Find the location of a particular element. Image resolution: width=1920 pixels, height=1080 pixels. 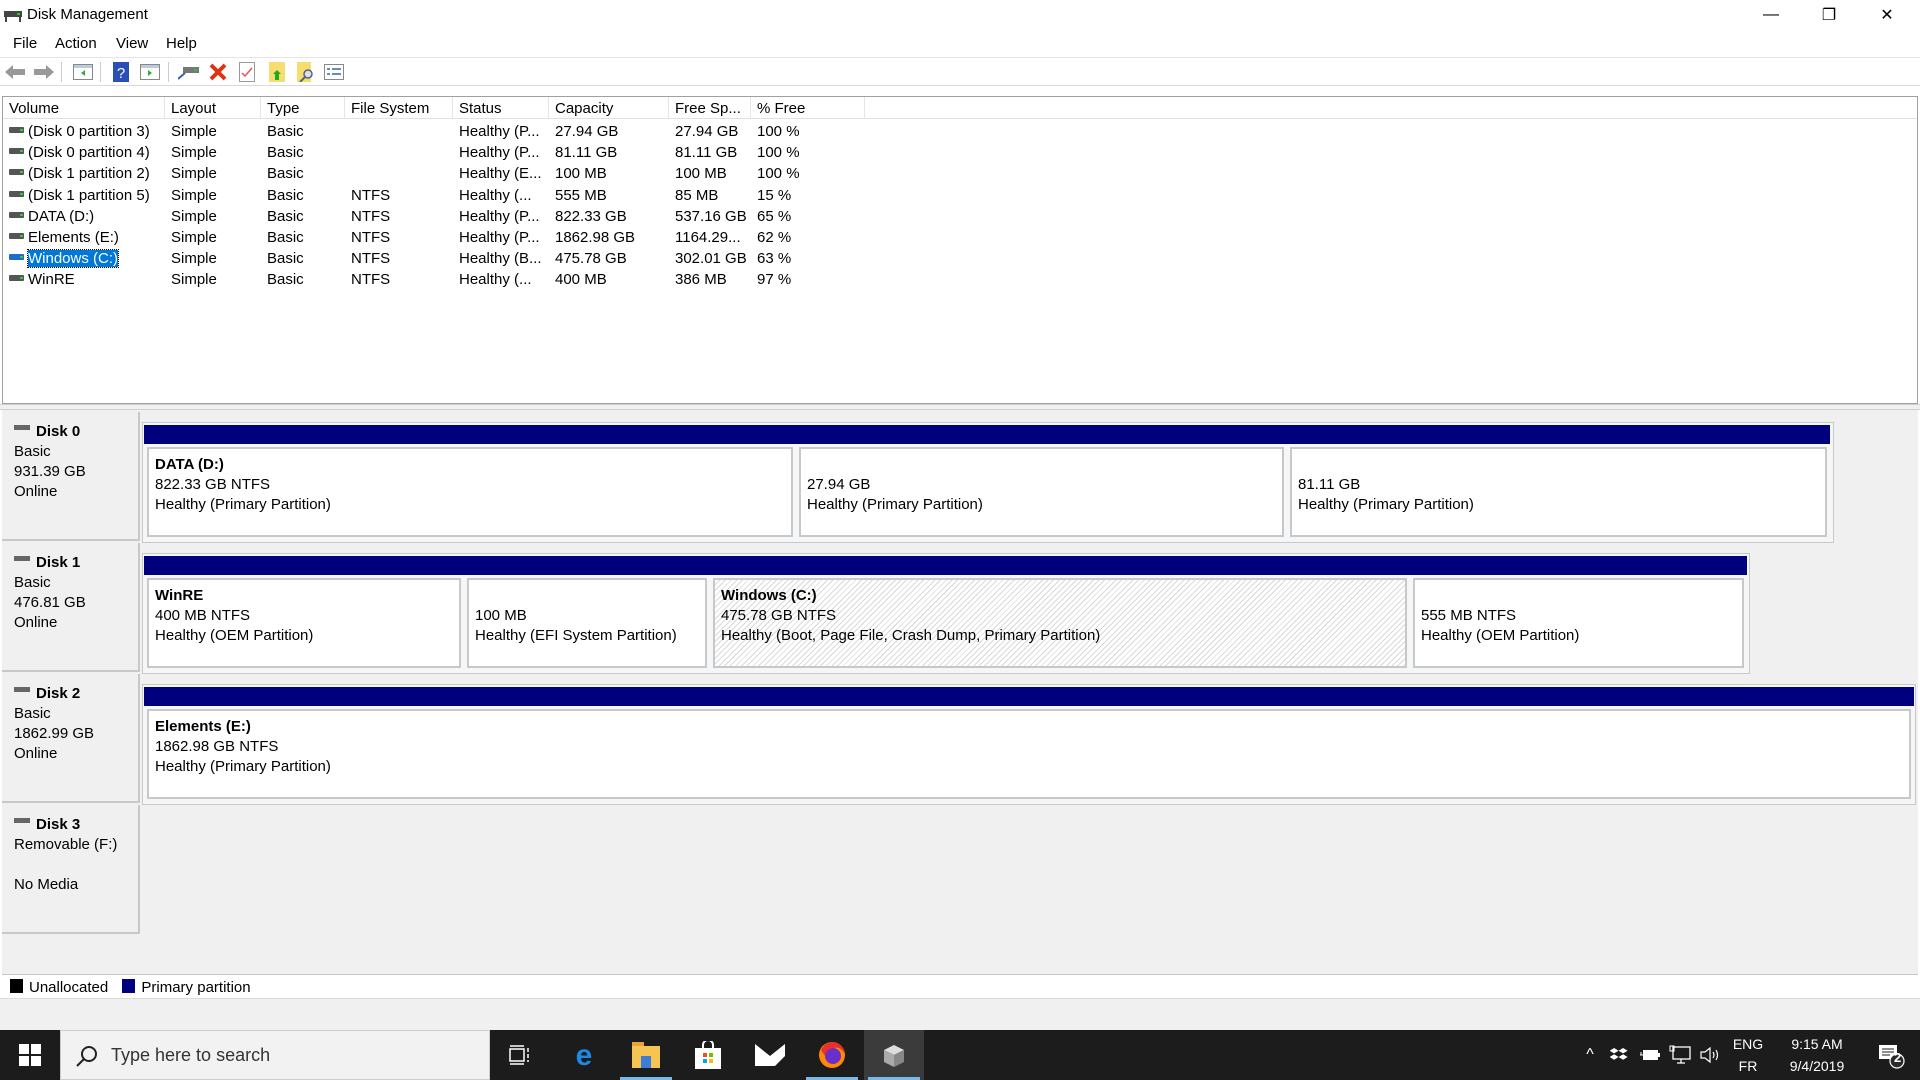

menu-view: View is located at coordinates (132, 43).